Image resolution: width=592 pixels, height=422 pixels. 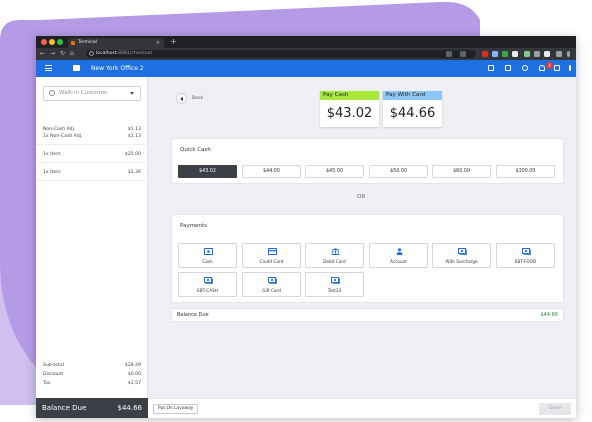 What do you see at coordinates (44, 42) in the screenshot?
I see `close-window-icon` at bounding box center [44, 42].